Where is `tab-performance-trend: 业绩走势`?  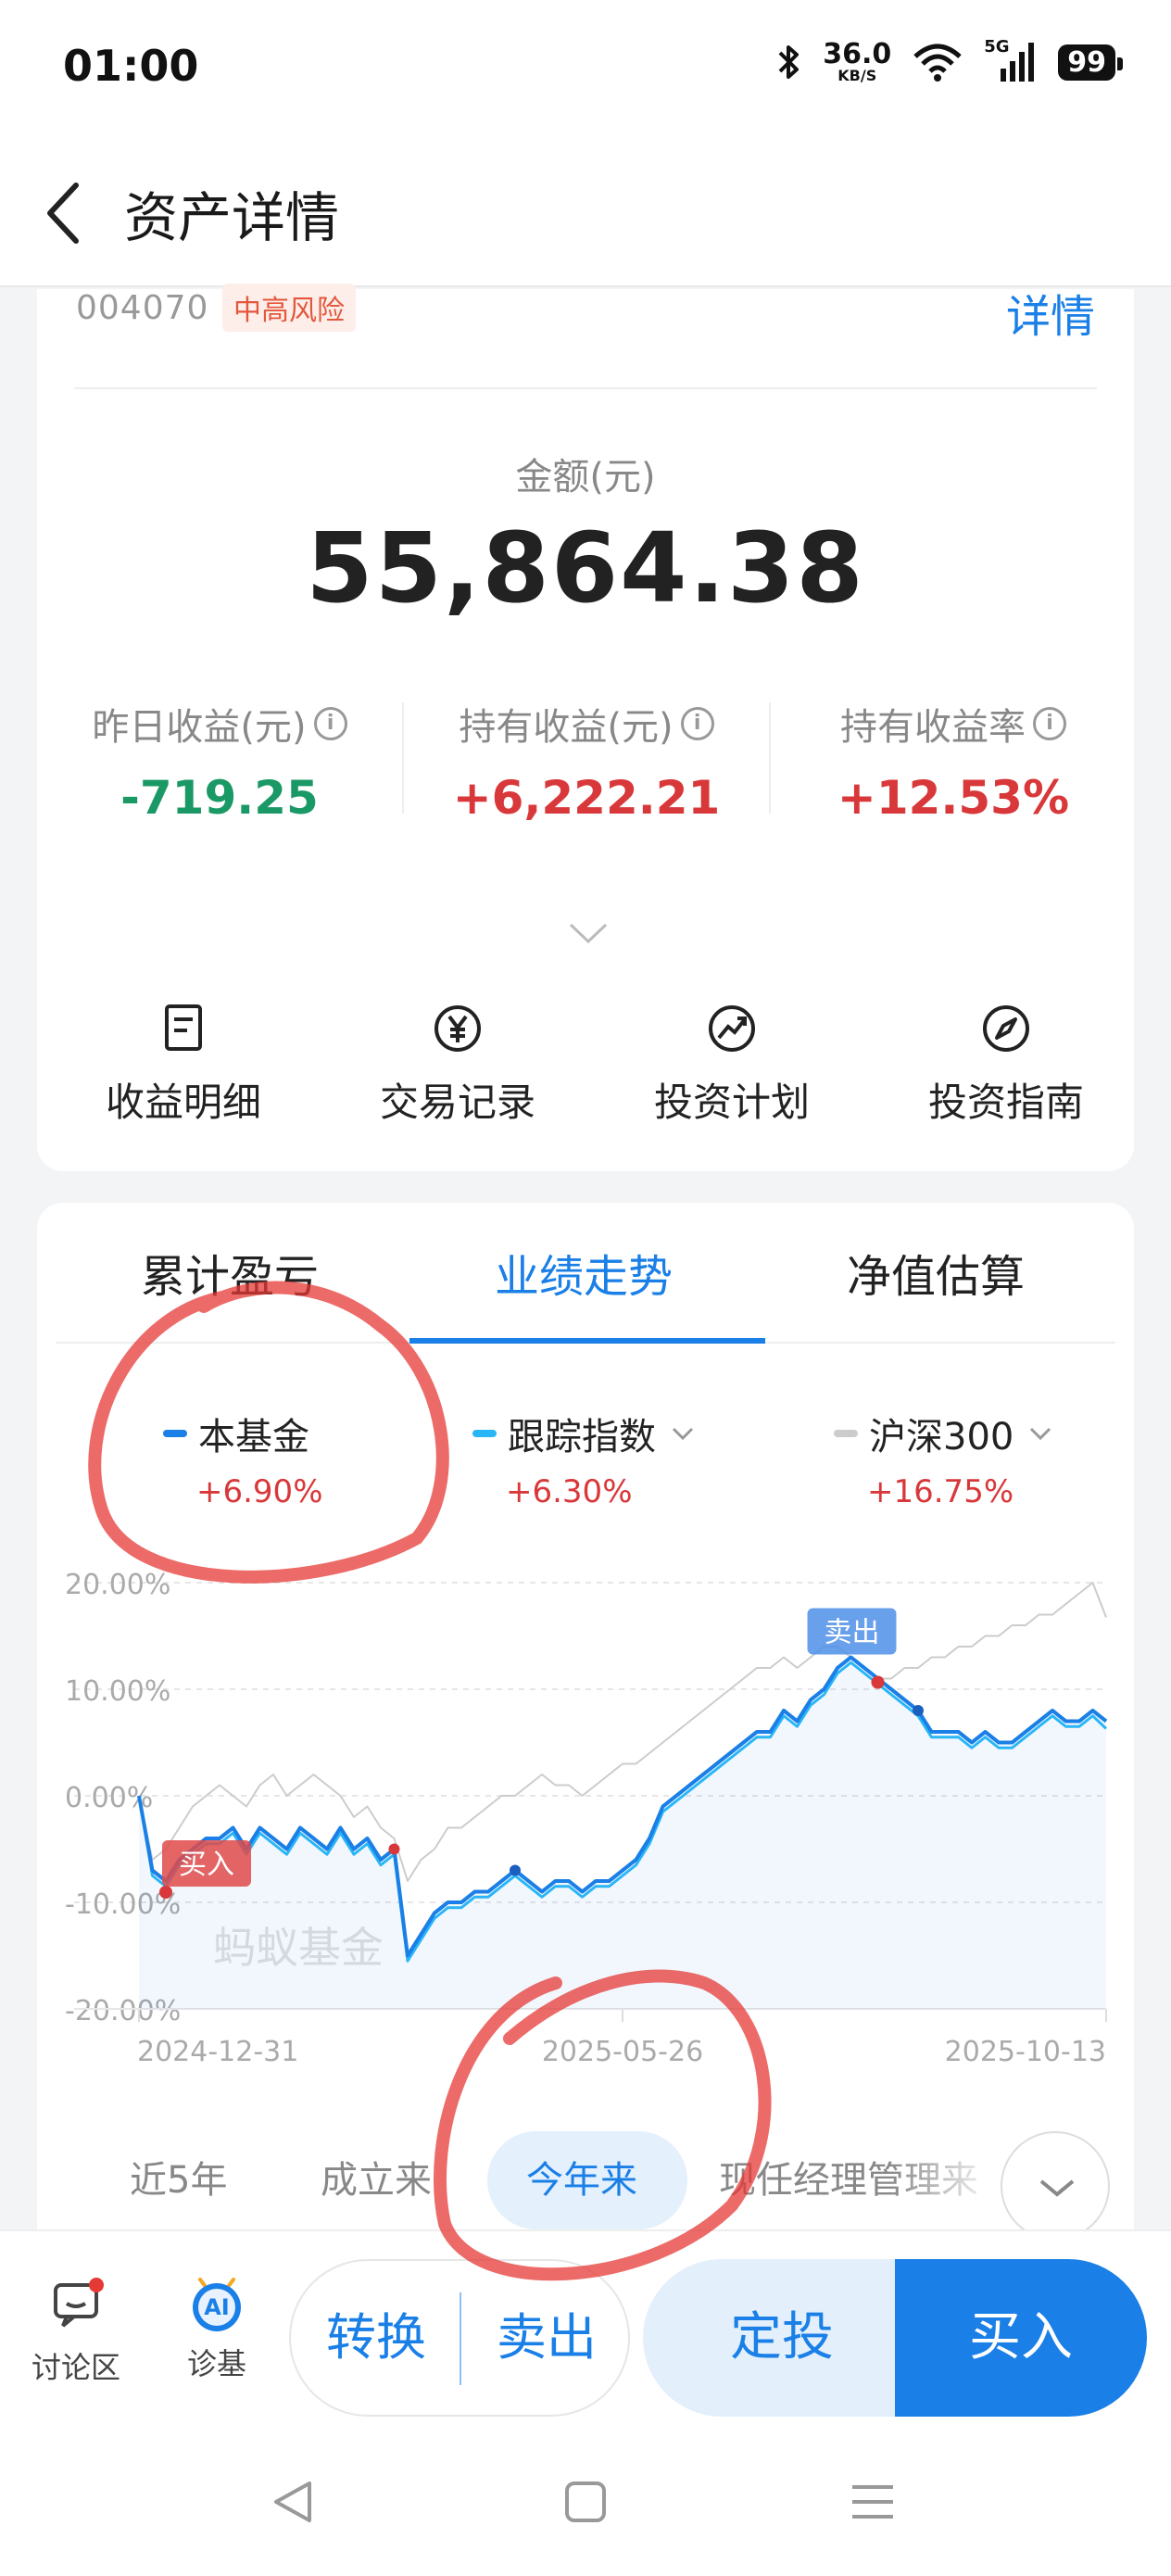
tab-performance-trend: 业绩走势 is located at coordinates (584, 1272).